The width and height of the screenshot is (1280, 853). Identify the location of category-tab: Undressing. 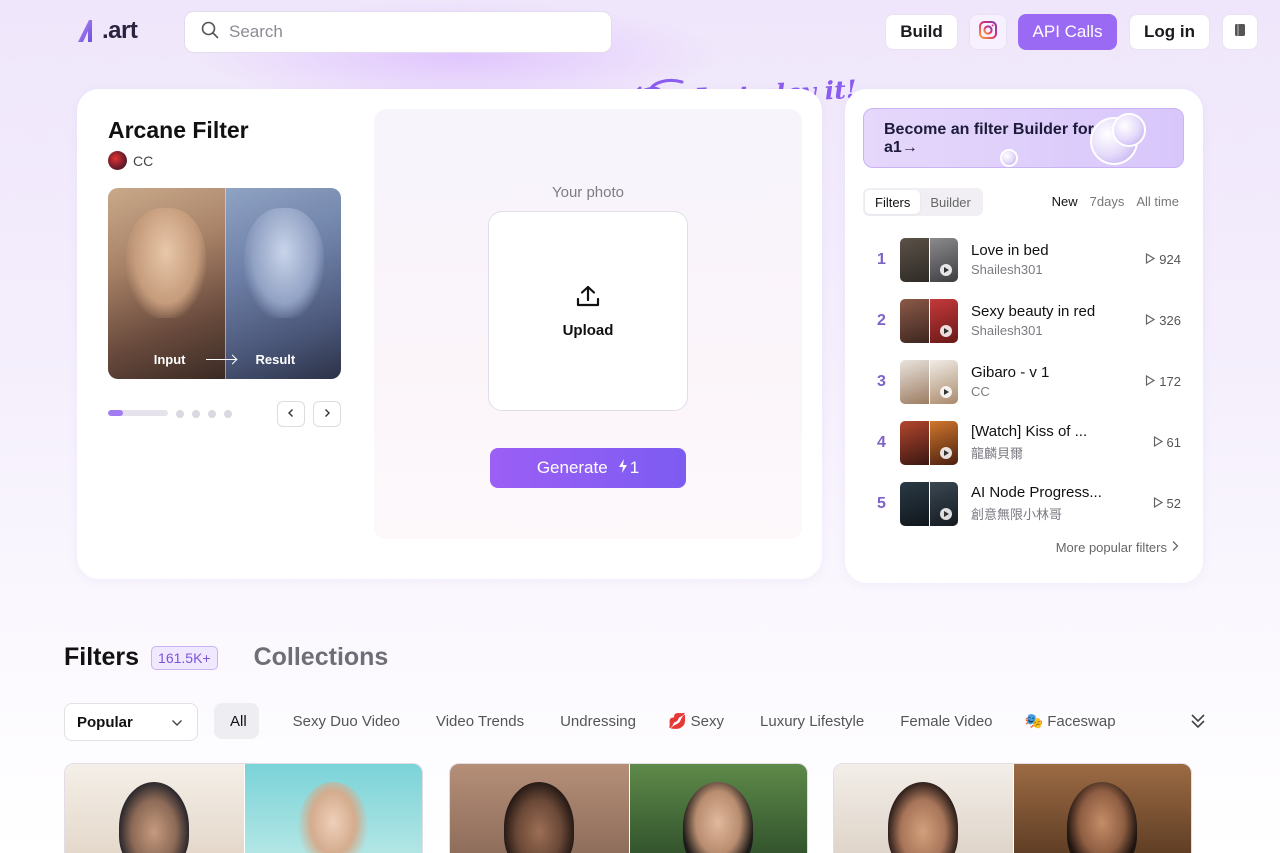
(596, 721).